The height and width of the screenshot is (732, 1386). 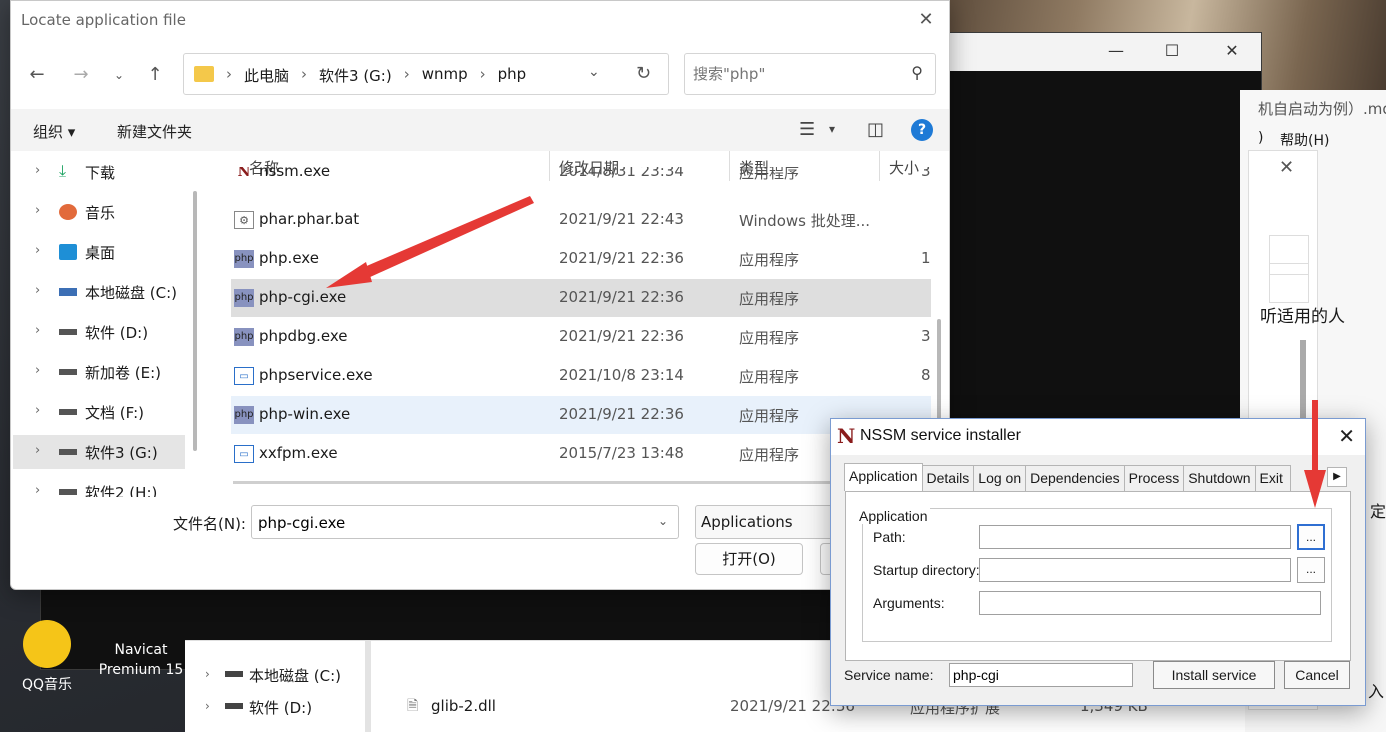 What do you see at coordinates (749, 559) in the screenshot?
I see `open-button: 打开(O)` at bounding box center [749, 559].